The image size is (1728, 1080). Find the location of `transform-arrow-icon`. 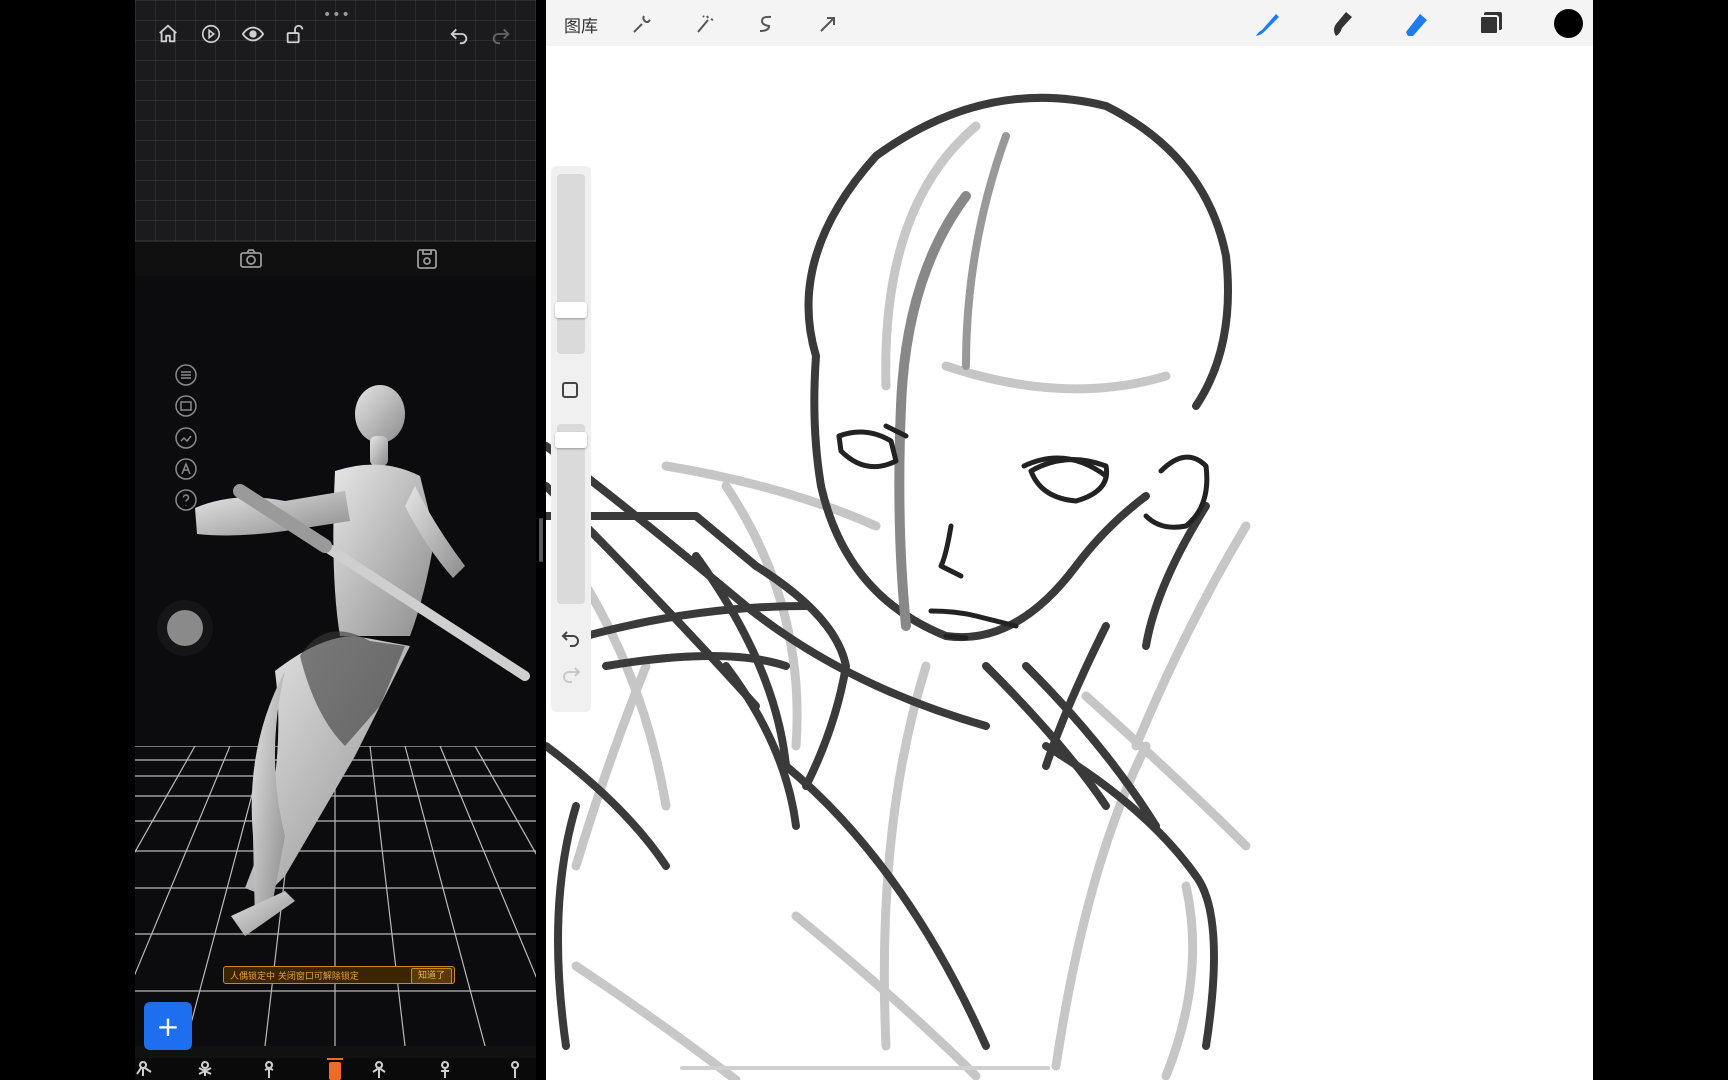

transform-arrow-icon is located at coordinates (828, 24).